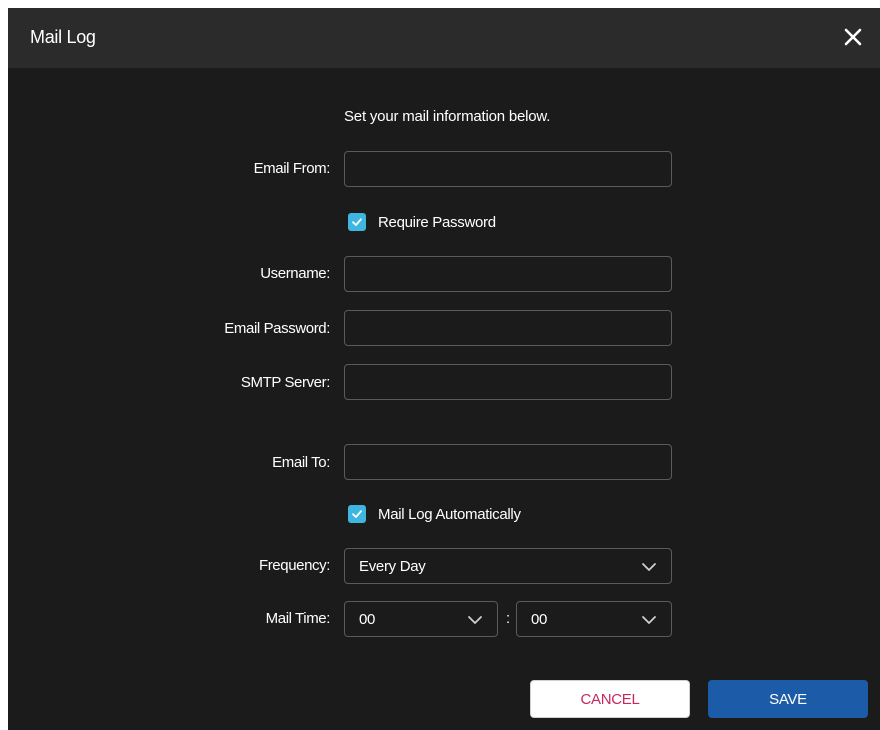 The width and height of the screenshot is (880, 730). I want to click on save-button: SAVE, so click(788, 699).